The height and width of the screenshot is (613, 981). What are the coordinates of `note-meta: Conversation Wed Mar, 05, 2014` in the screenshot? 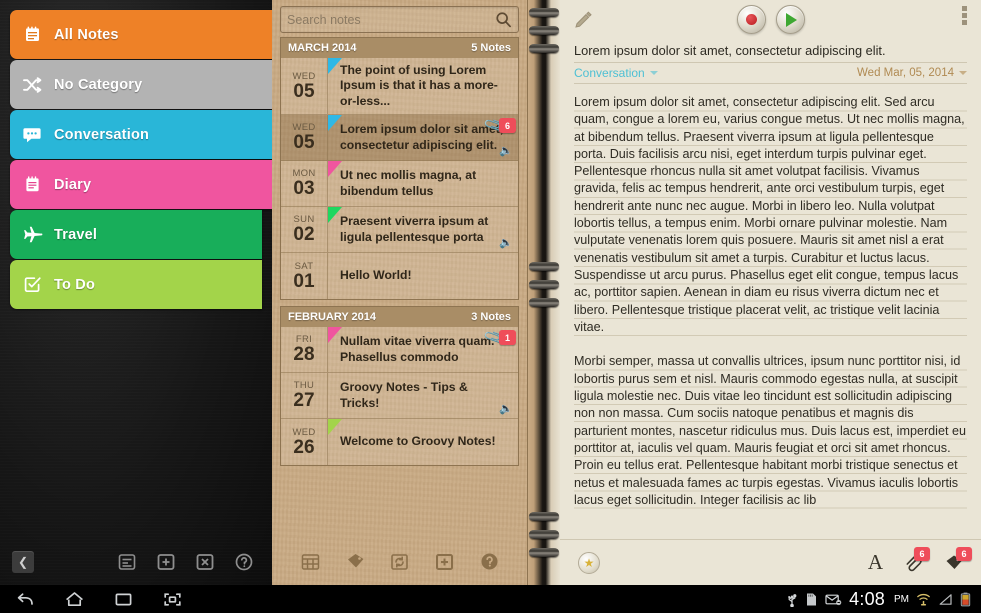 It's located at (770, 73).